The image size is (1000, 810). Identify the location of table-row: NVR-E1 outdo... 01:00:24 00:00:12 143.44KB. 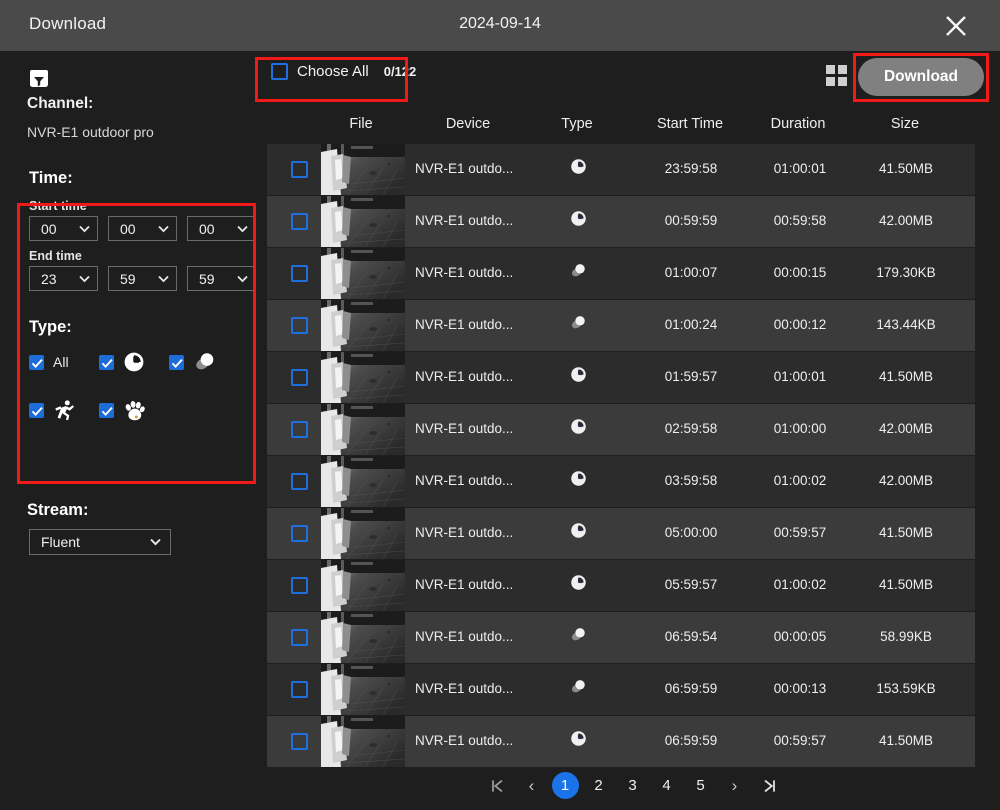
(621, 325).